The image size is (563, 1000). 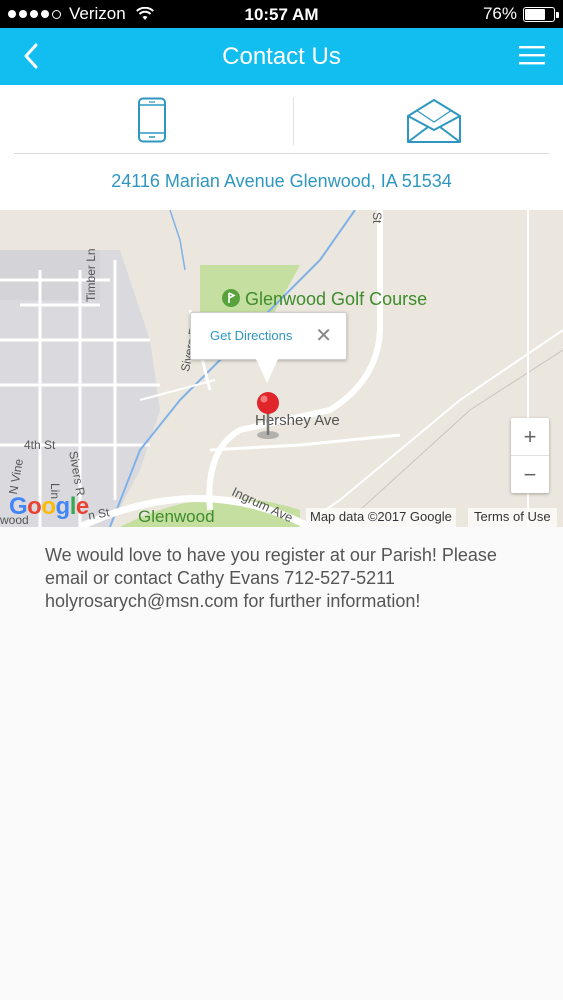 What do you see at coordinates (532, 55) in the screenshot?
I see `hamburger-menu-icon` at bounding box center [532, 55].